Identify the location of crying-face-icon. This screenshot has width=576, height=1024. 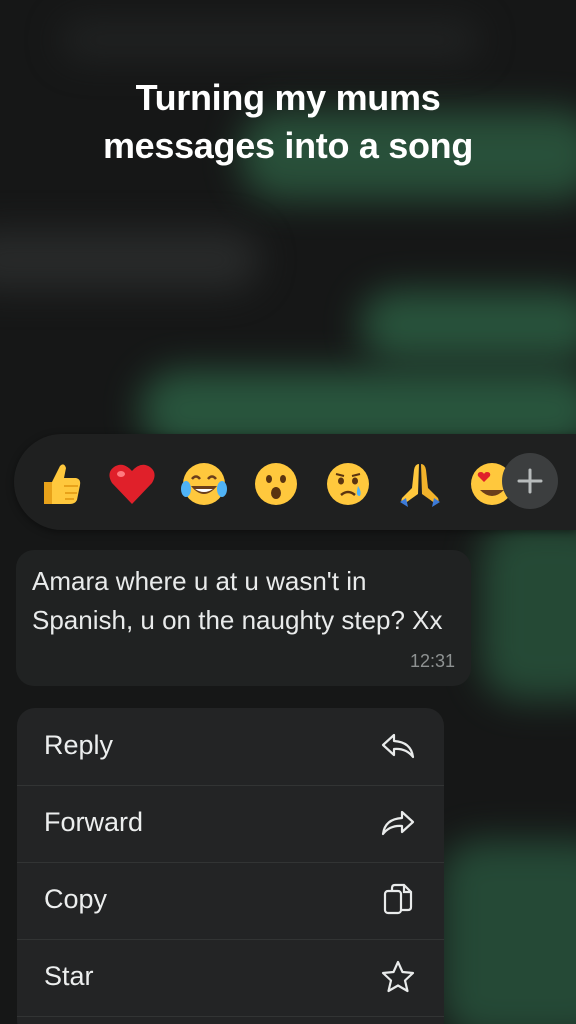
(348, 484).